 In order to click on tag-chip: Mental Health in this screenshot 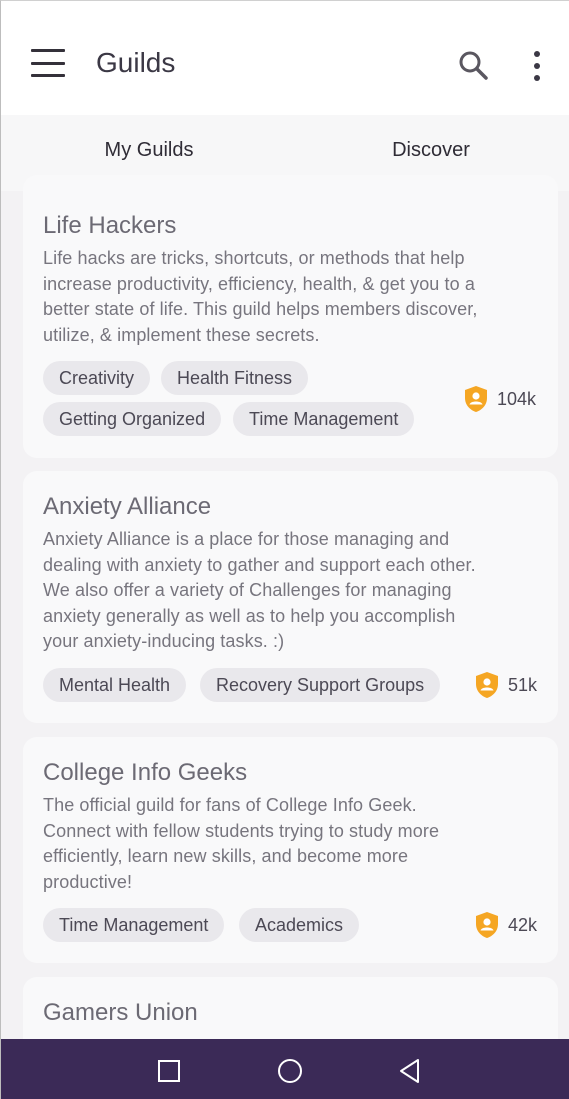, I will do `click(115, 685)`.